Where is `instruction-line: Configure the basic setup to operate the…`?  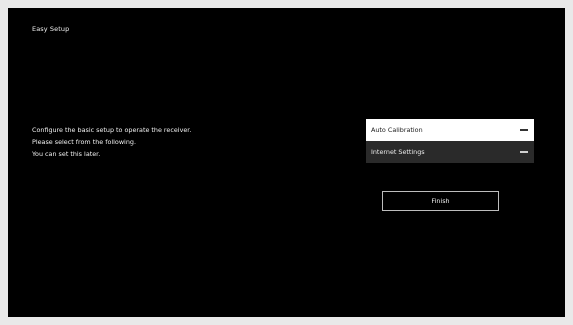 instruction-line: Configure the basic setup to operate the… is located at coordinates (112, 130).